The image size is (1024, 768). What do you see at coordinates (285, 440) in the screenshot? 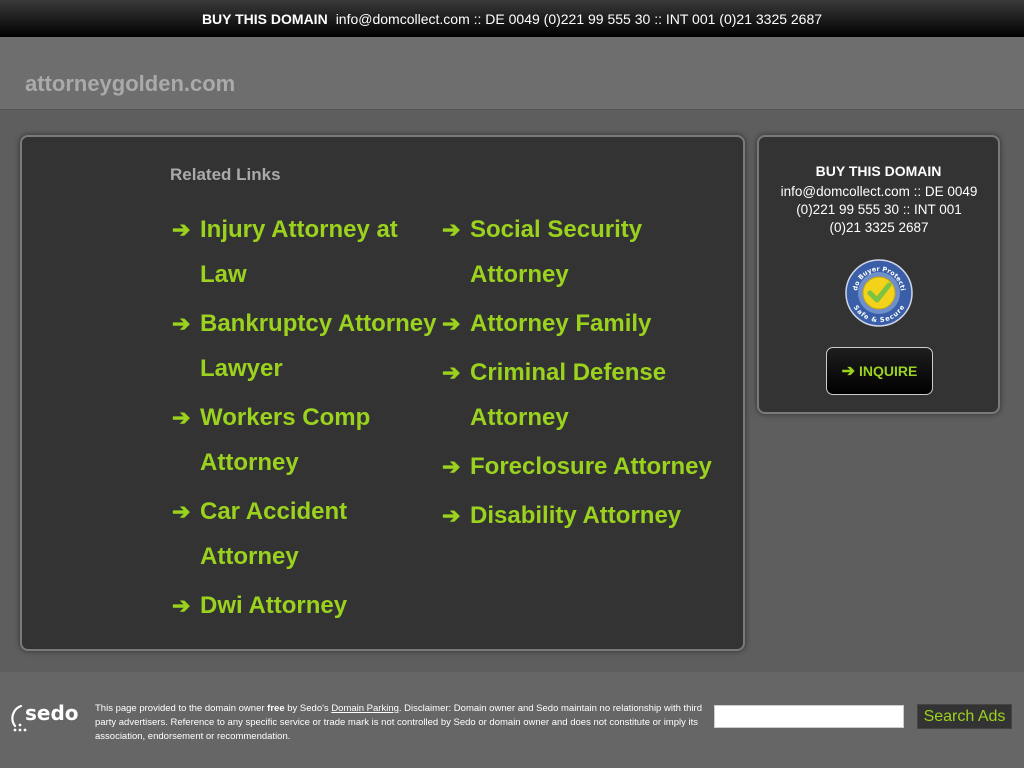
I see `related-link-label: Workers Comp Attorney` at bounding box center [285, 440].